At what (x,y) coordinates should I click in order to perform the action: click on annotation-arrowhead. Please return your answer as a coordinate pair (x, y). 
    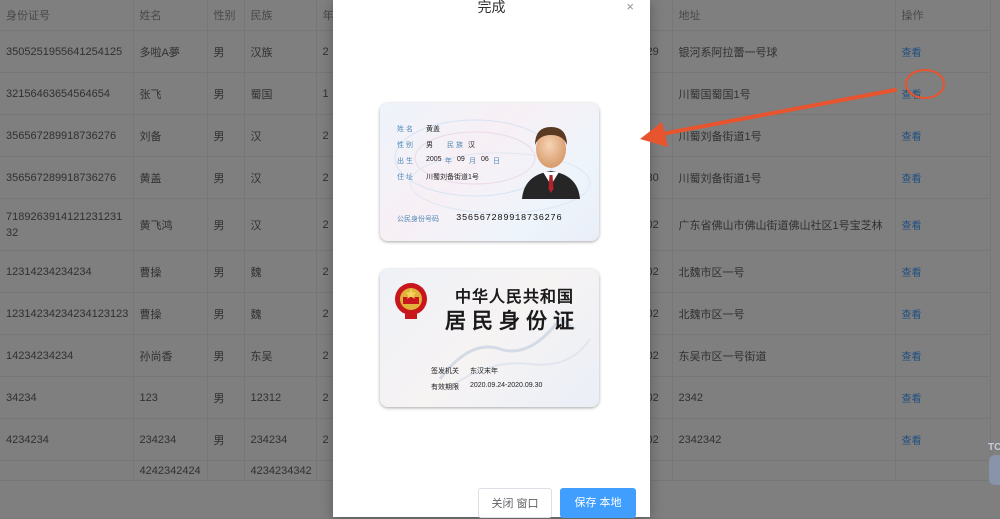
    Looking at the image, I should click on (654, 134).